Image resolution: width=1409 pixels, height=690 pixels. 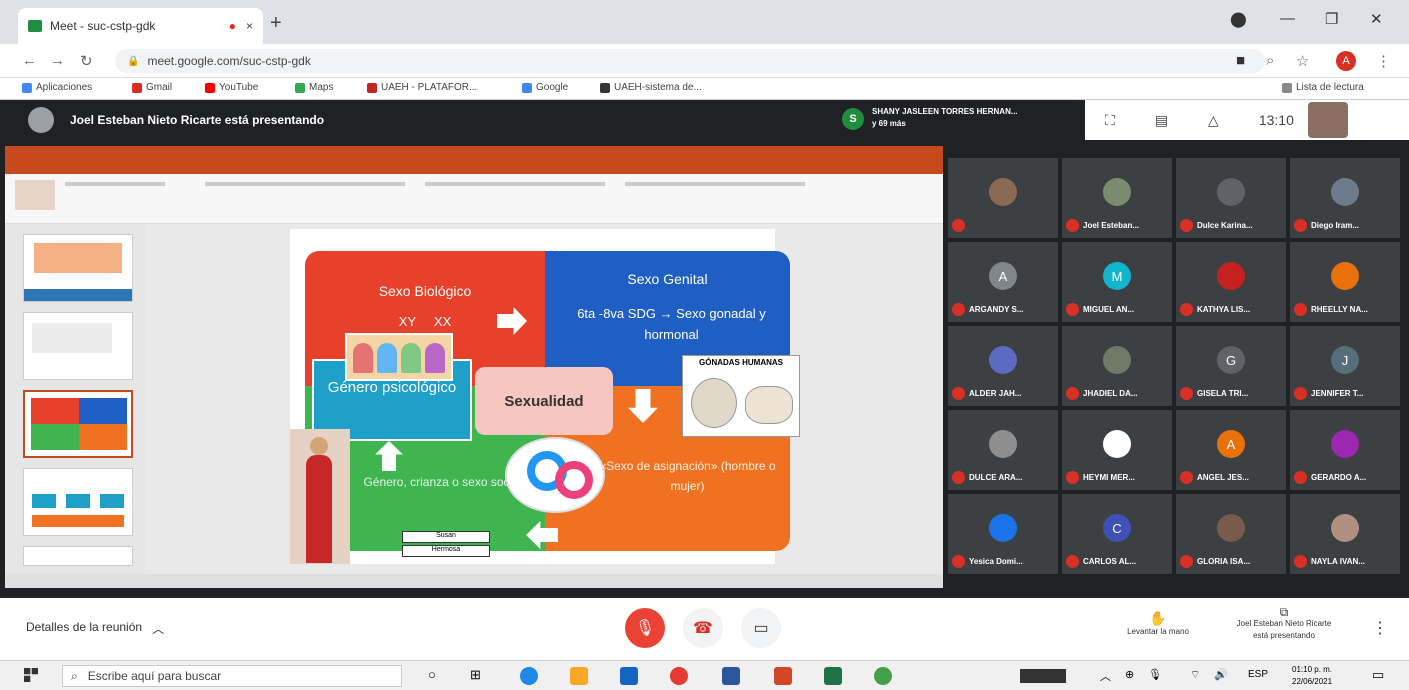 What do you see at coordinates (314, 87) in the screenshot?
I see `bookmark-maps: Maps` at bounding box center [314, 87].